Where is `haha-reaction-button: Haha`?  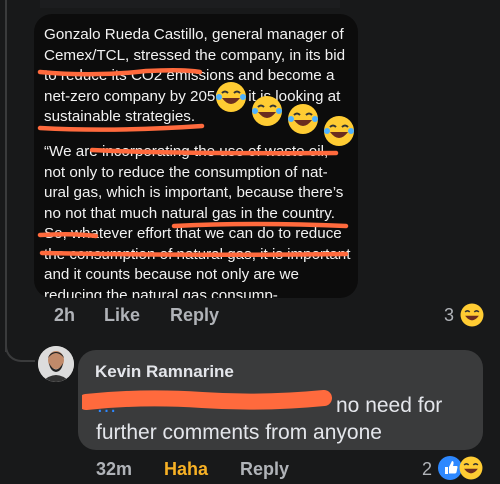
haha-reaction-button: Haha is located at coordinates (186, 469).